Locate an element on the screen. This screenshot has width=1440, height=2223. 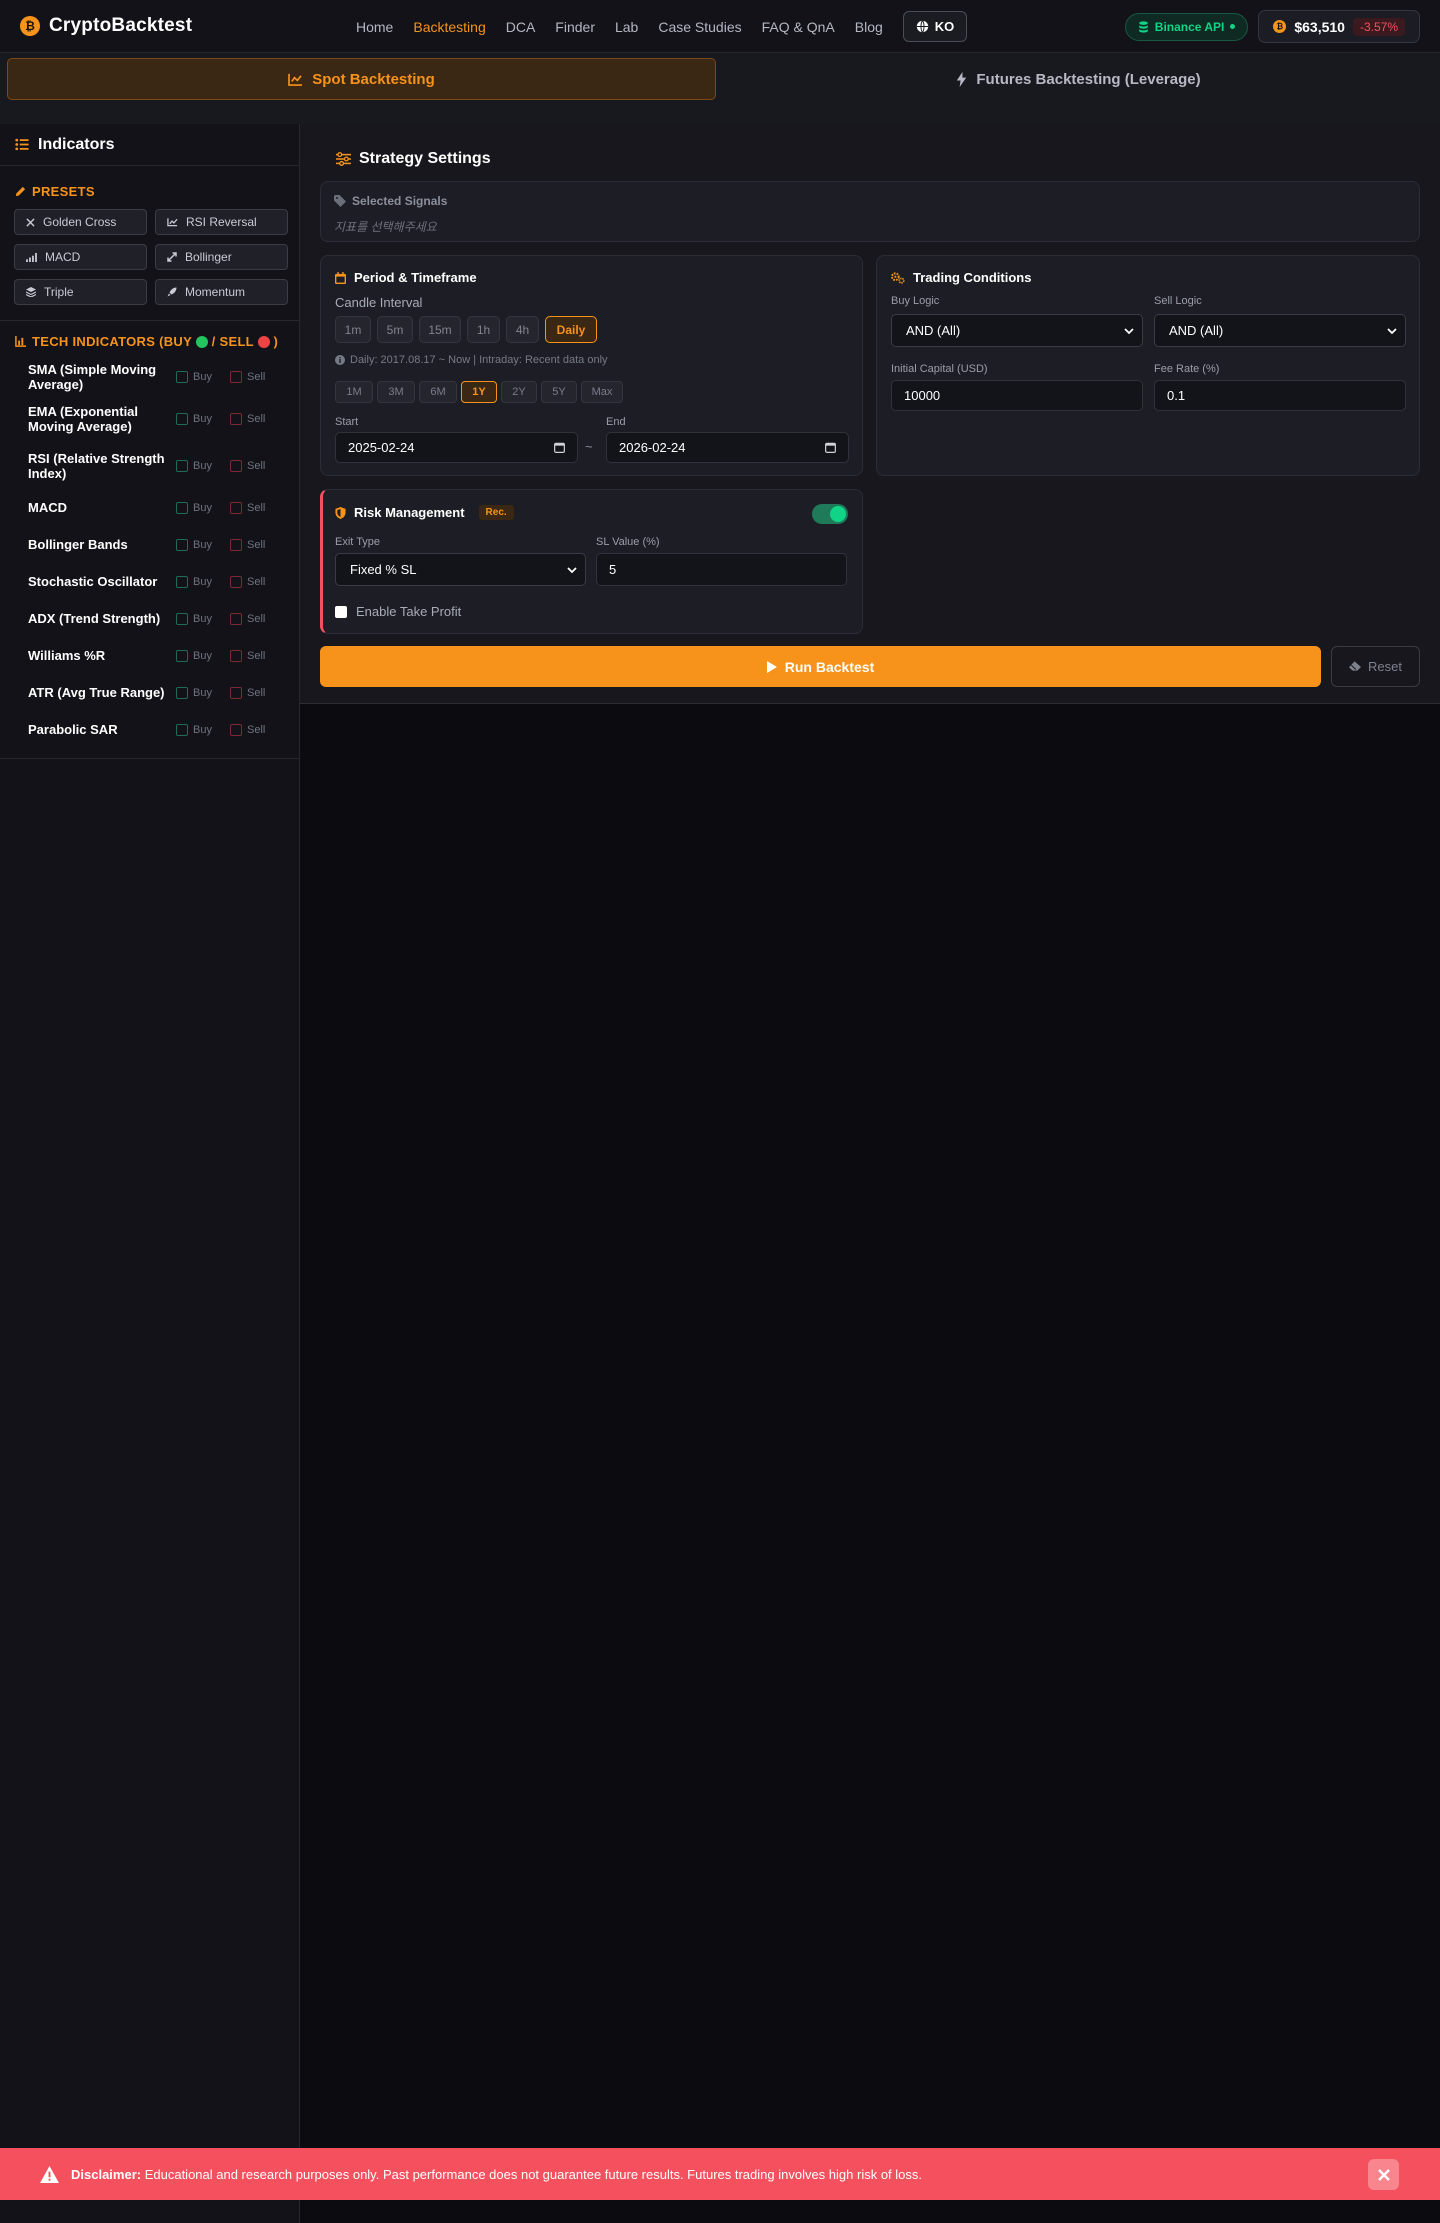
fee-rate-input: 0.1 is located at coordinates (1280, 395).